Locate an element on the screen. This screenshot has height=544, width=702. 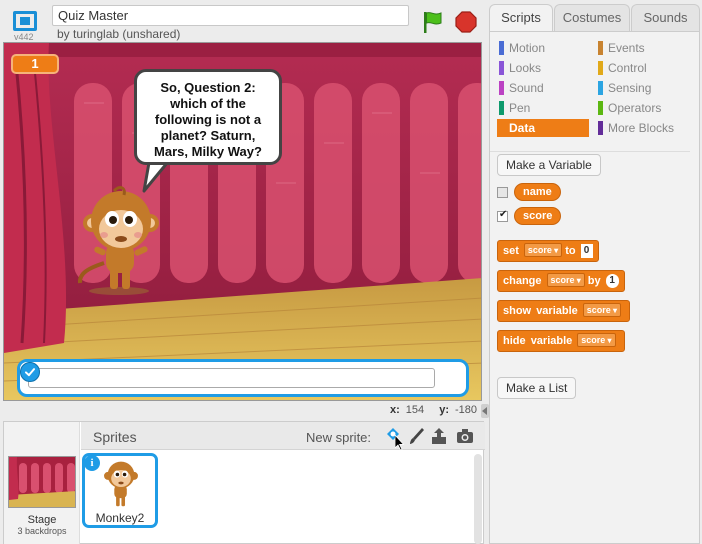
stage-selector: Stage 3 backdrops is located at coordinates (42, 483).